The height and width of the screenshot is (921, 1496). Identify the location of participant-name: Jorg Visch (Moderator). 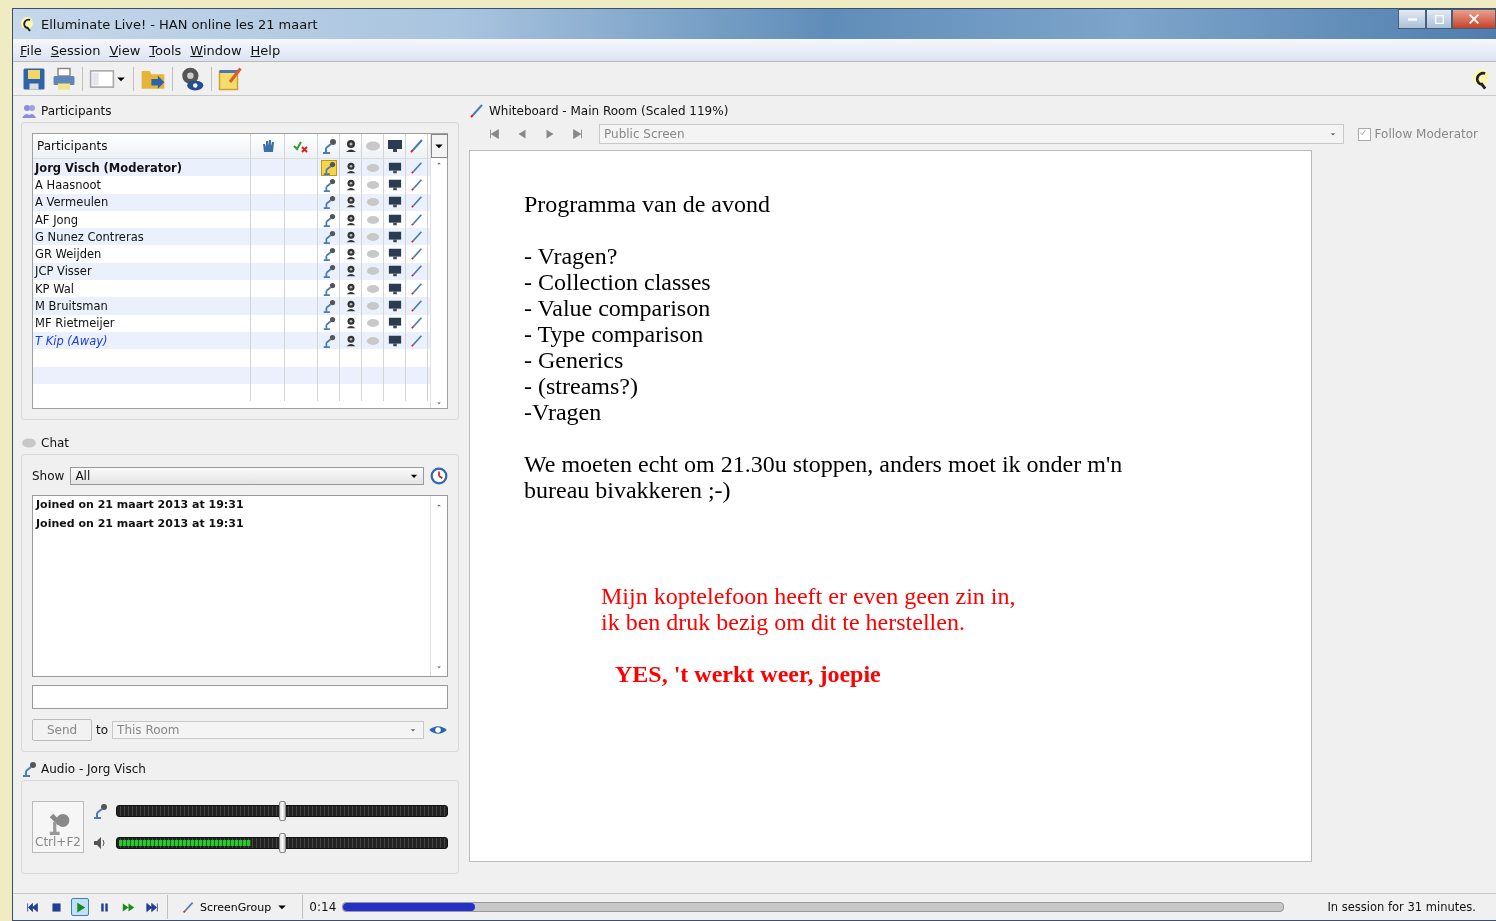
(107, 167).